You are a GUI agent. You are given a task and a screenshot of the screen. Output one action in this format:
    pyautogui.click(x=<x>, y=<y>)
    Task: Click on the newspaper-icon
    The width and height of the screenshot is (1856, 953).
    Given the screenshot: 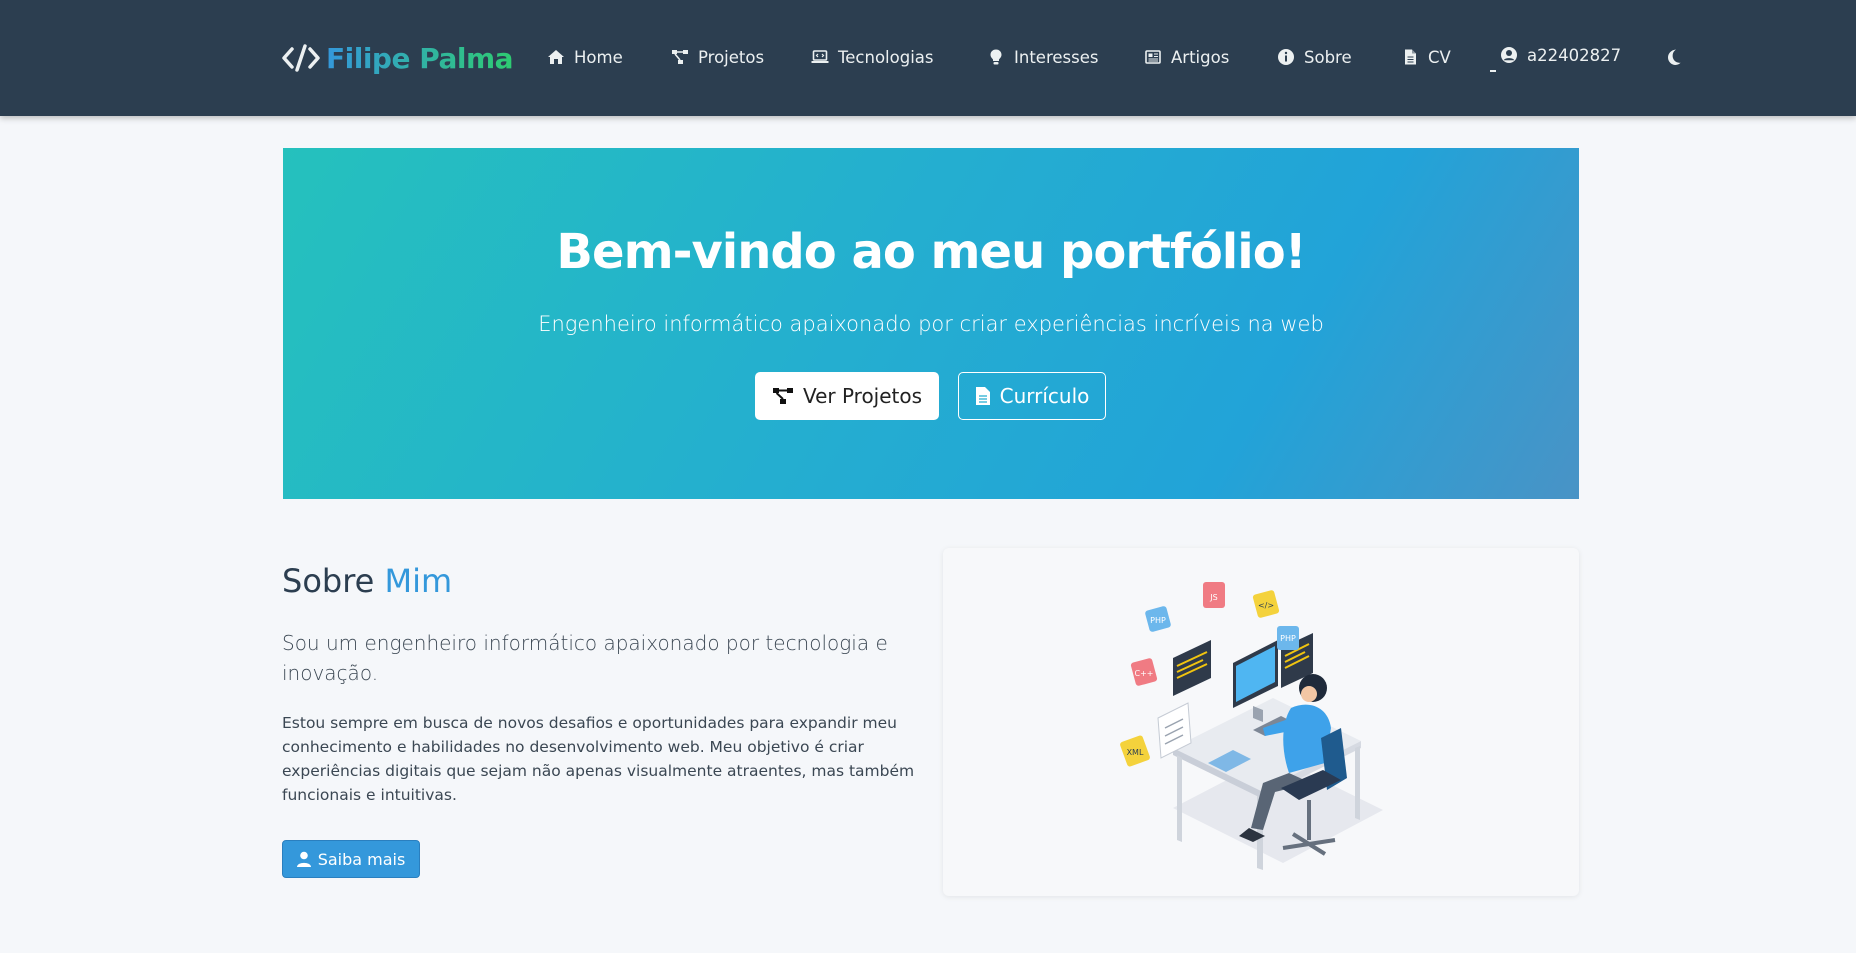 What is the action you would take?
    pyautogui.click(x=1153, y=57)
    